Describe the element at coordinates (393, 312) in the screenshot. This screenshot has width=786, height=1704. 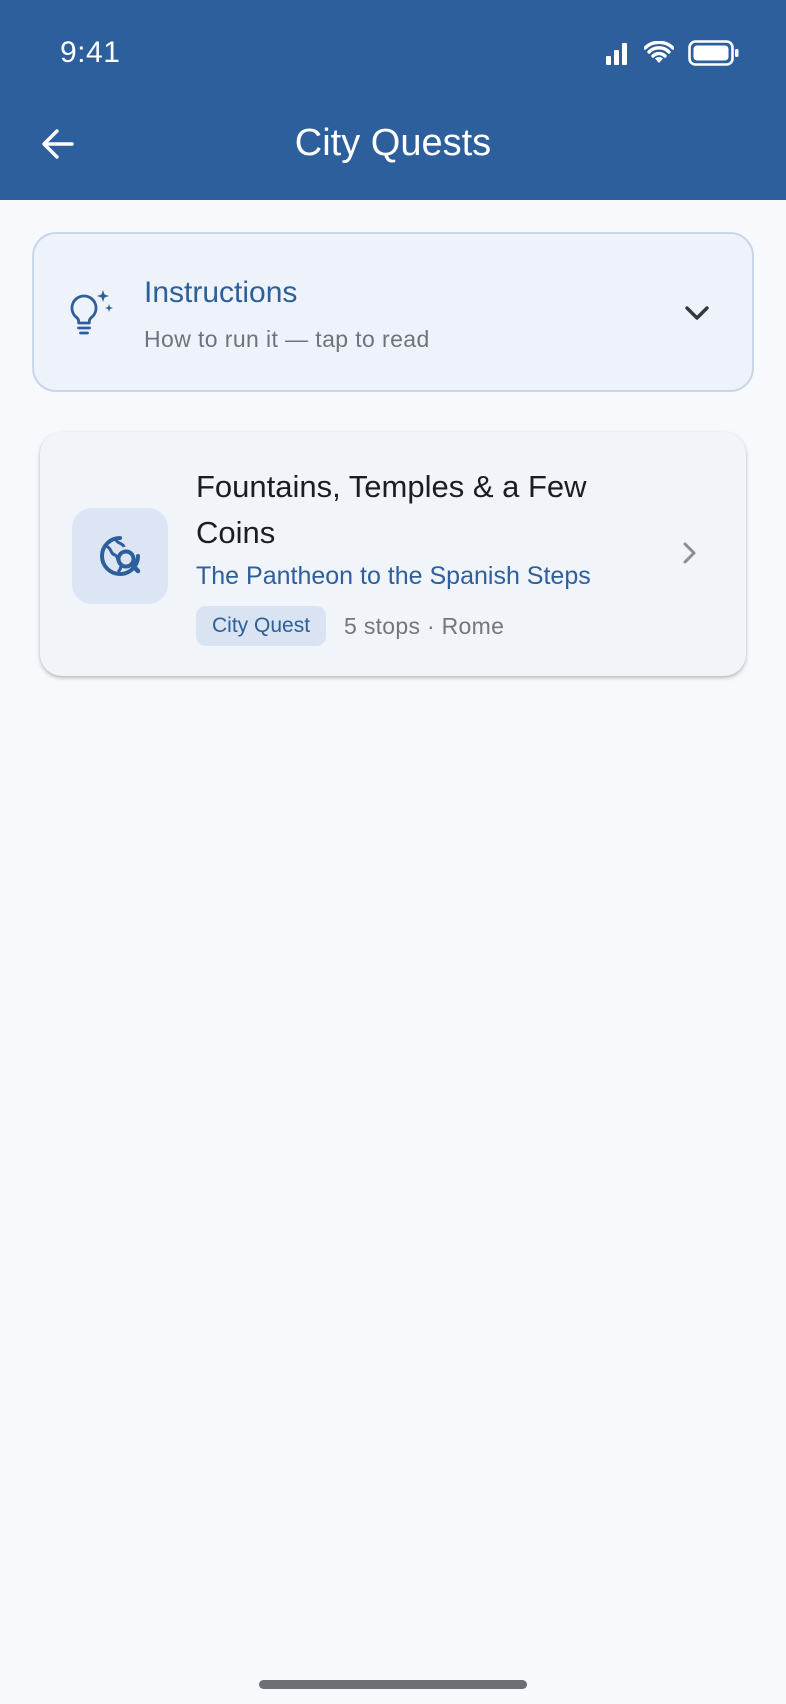
I see `instructions-card: Instructions How to run it — tap to read` at that location.